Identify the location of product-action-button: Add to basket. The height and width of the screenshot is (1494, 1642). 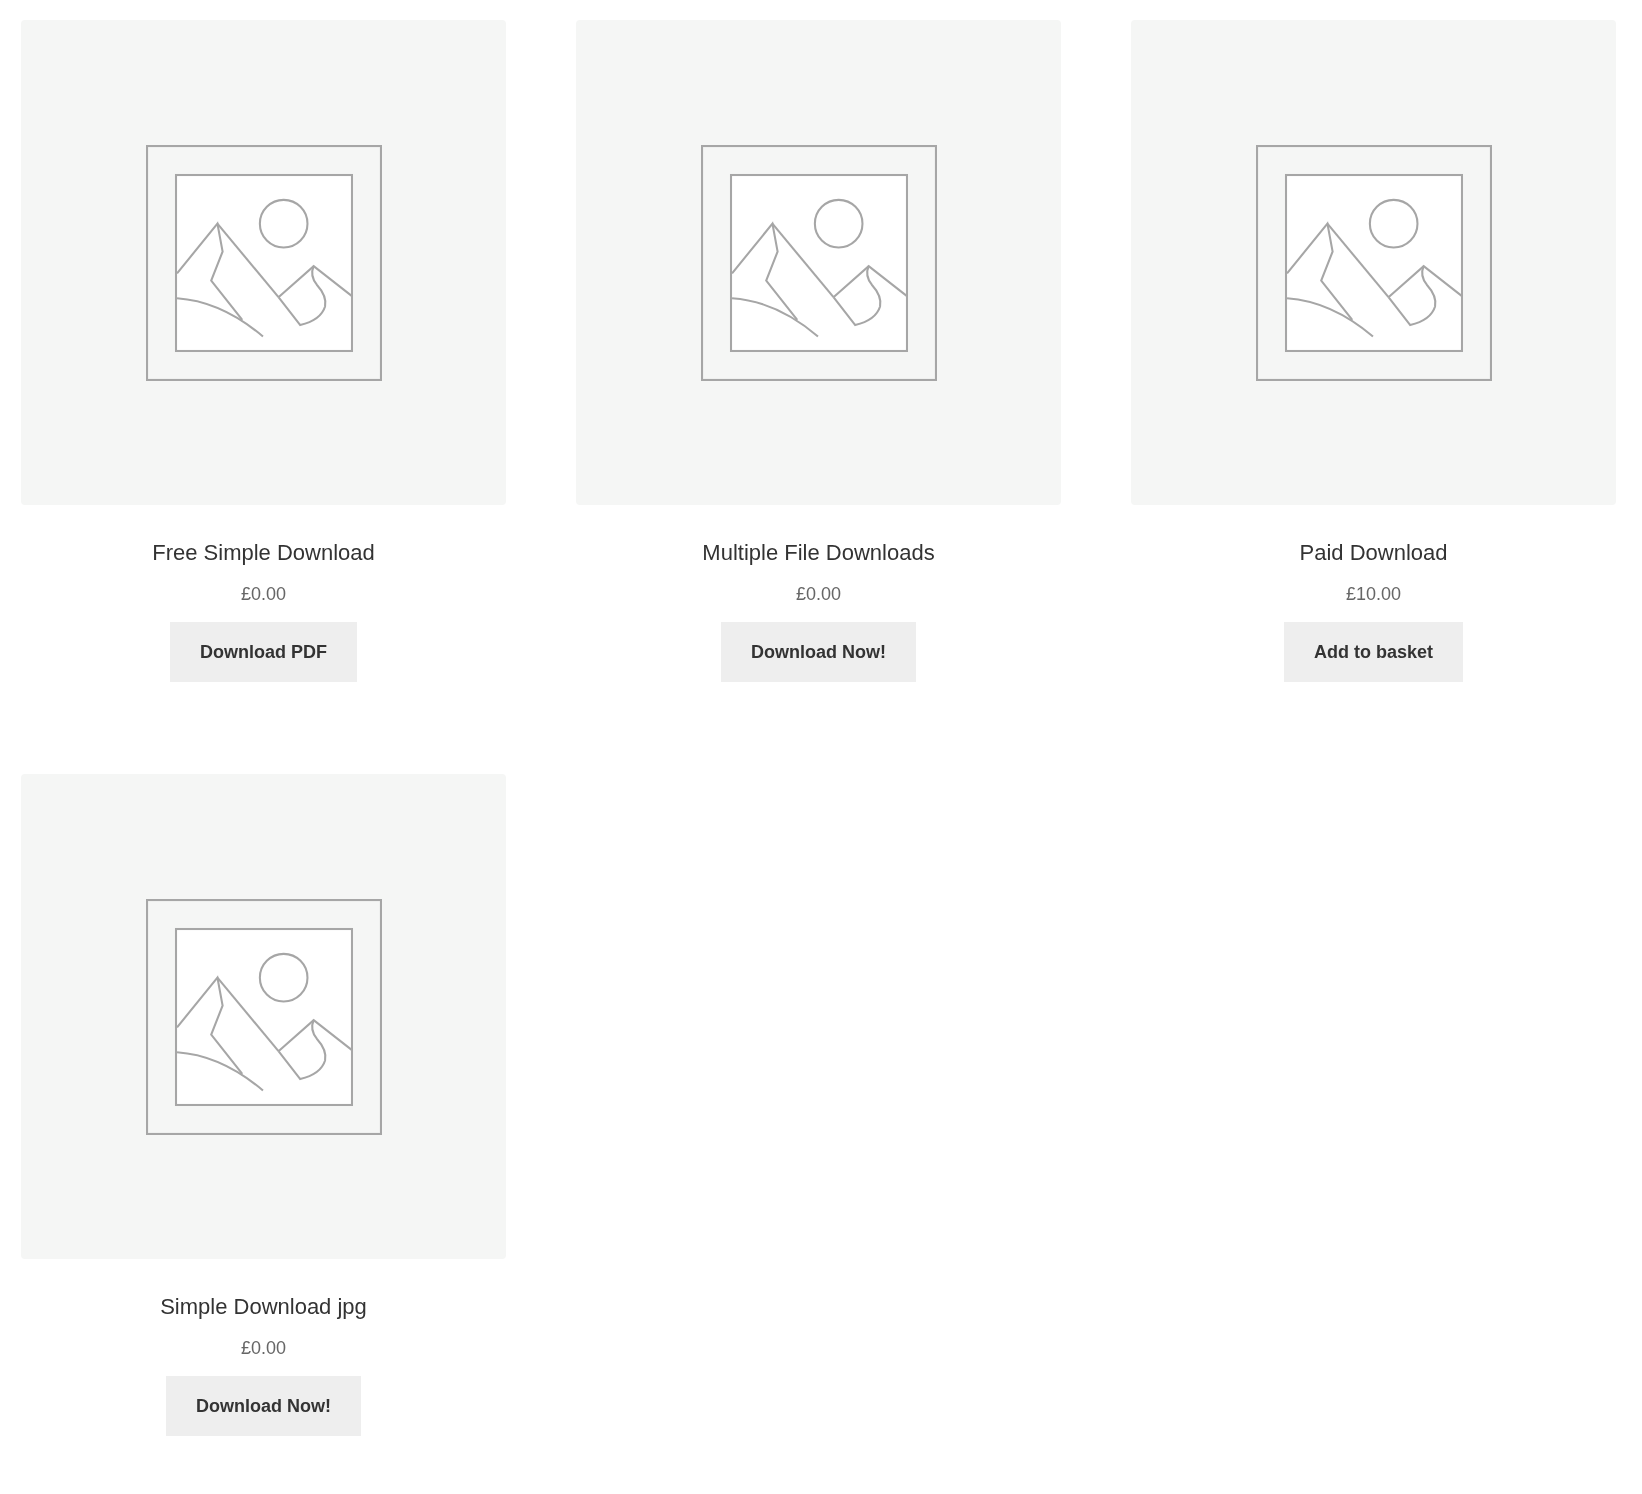
(1373, 652).